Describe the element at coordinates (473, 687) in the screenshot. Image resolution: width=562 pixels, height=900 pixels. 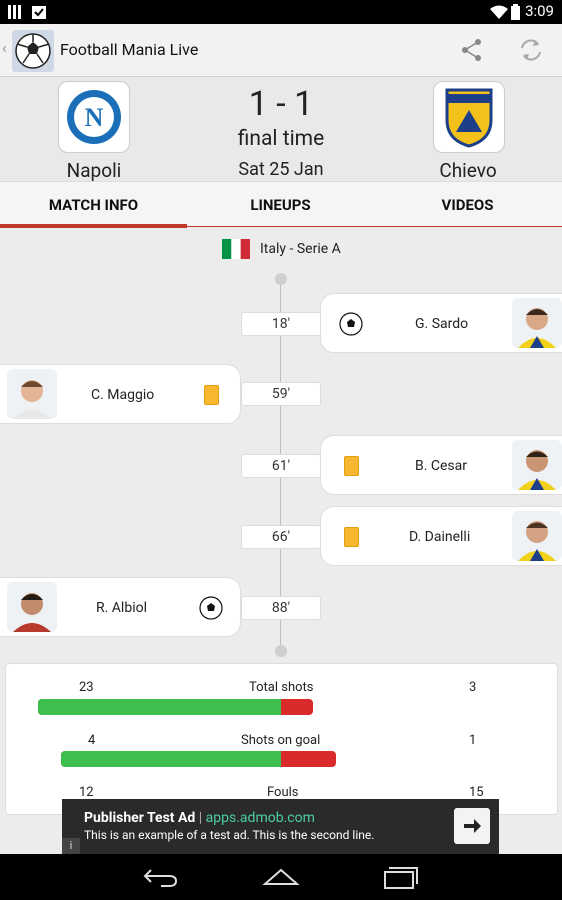
I see `stat-away-value: 3` at that location.